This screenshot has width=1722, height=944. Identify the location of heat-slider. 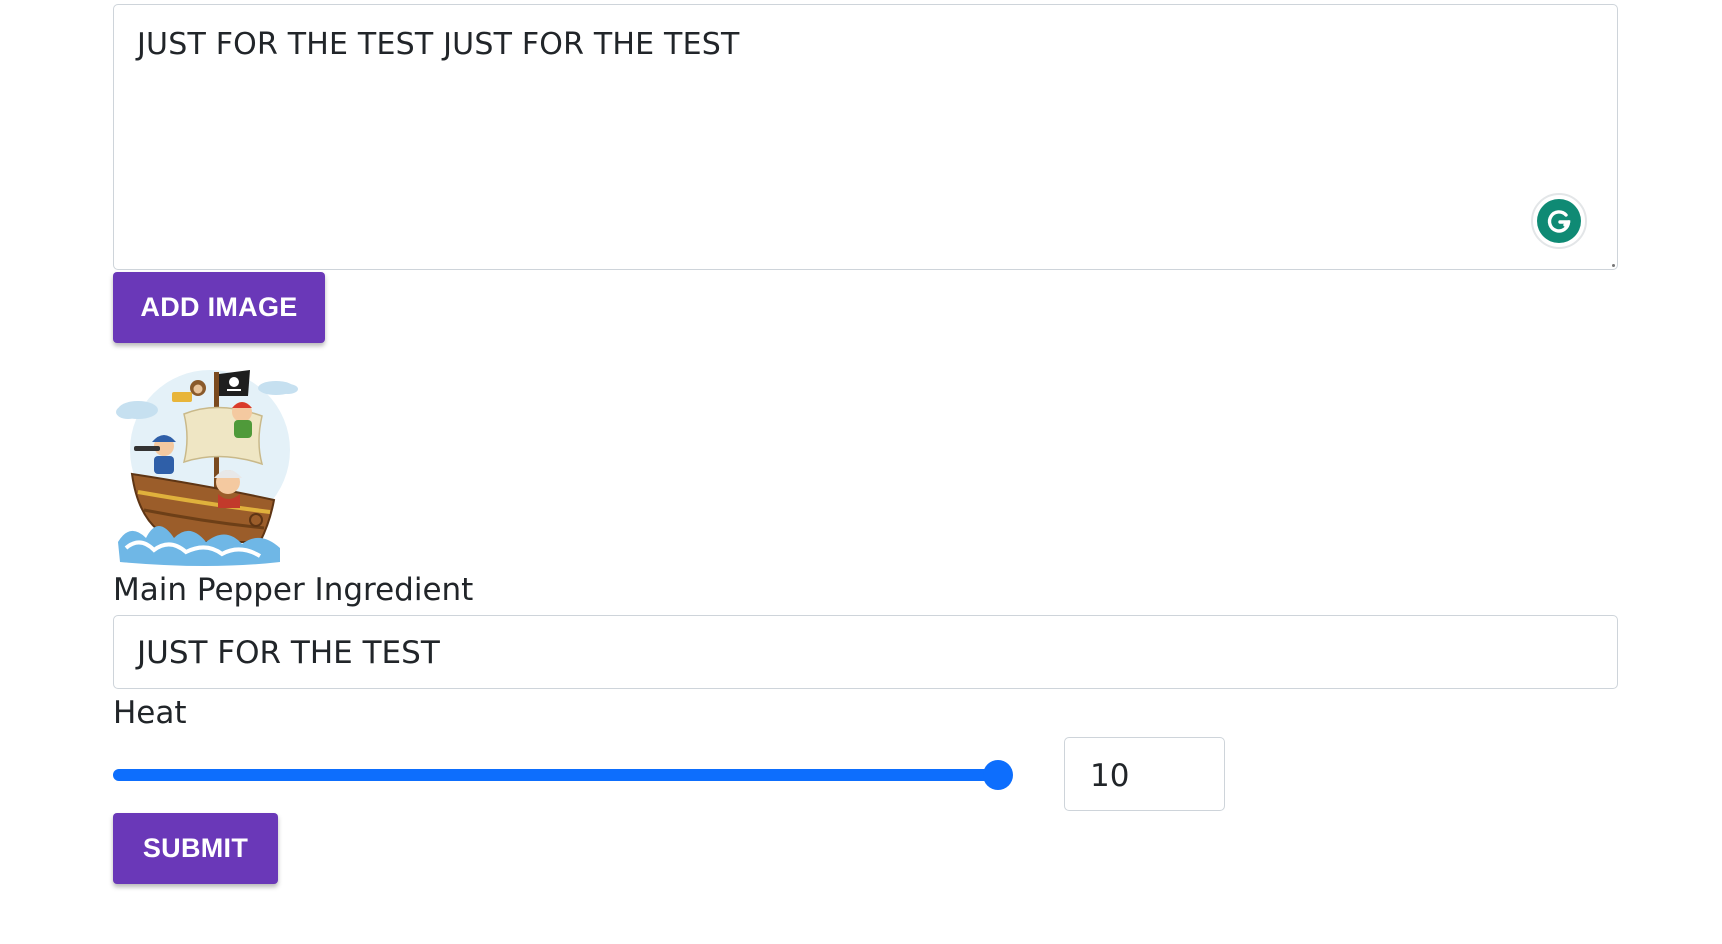
(563, 775).